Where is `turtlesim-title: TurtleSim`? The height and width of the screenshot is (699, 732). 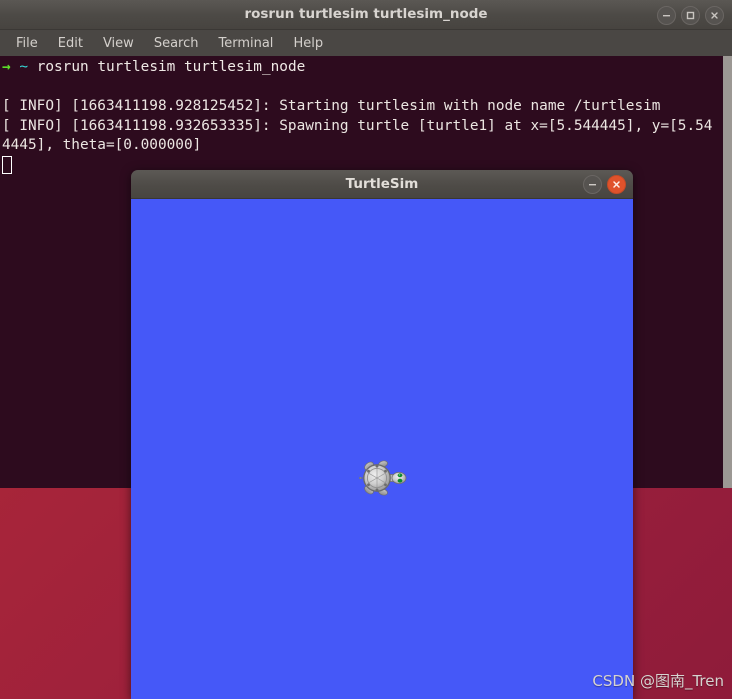
turtlesim-title: TurtleSim is located at coordinates (382, 184).